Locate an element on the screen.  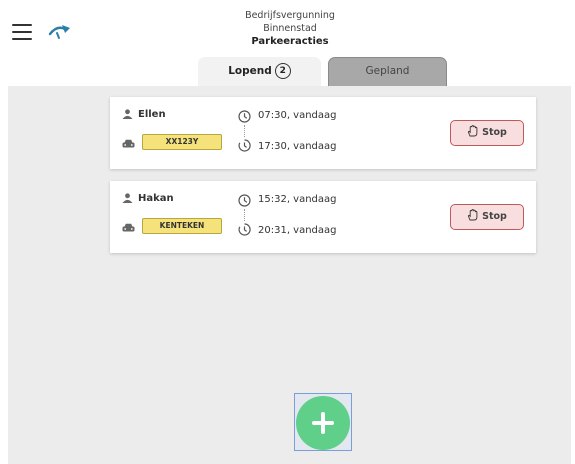
tab-gepland: Gepland is located at coordinates (387, 71).